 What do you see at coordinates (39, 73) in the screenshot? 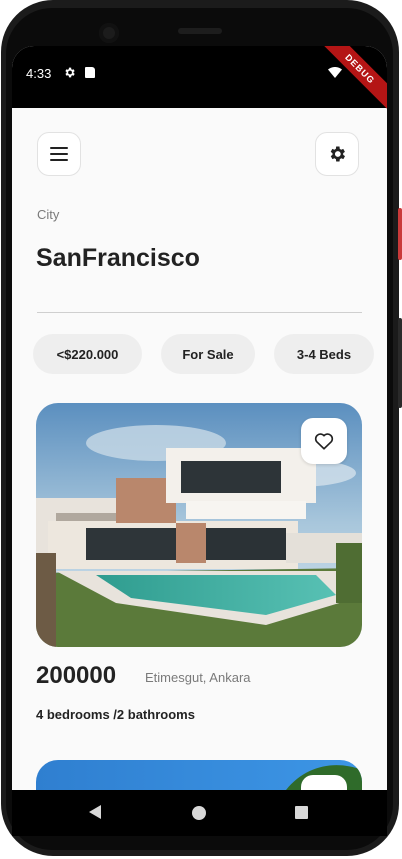
I see `status-time: 4:33` at bounding box center [39, 73].